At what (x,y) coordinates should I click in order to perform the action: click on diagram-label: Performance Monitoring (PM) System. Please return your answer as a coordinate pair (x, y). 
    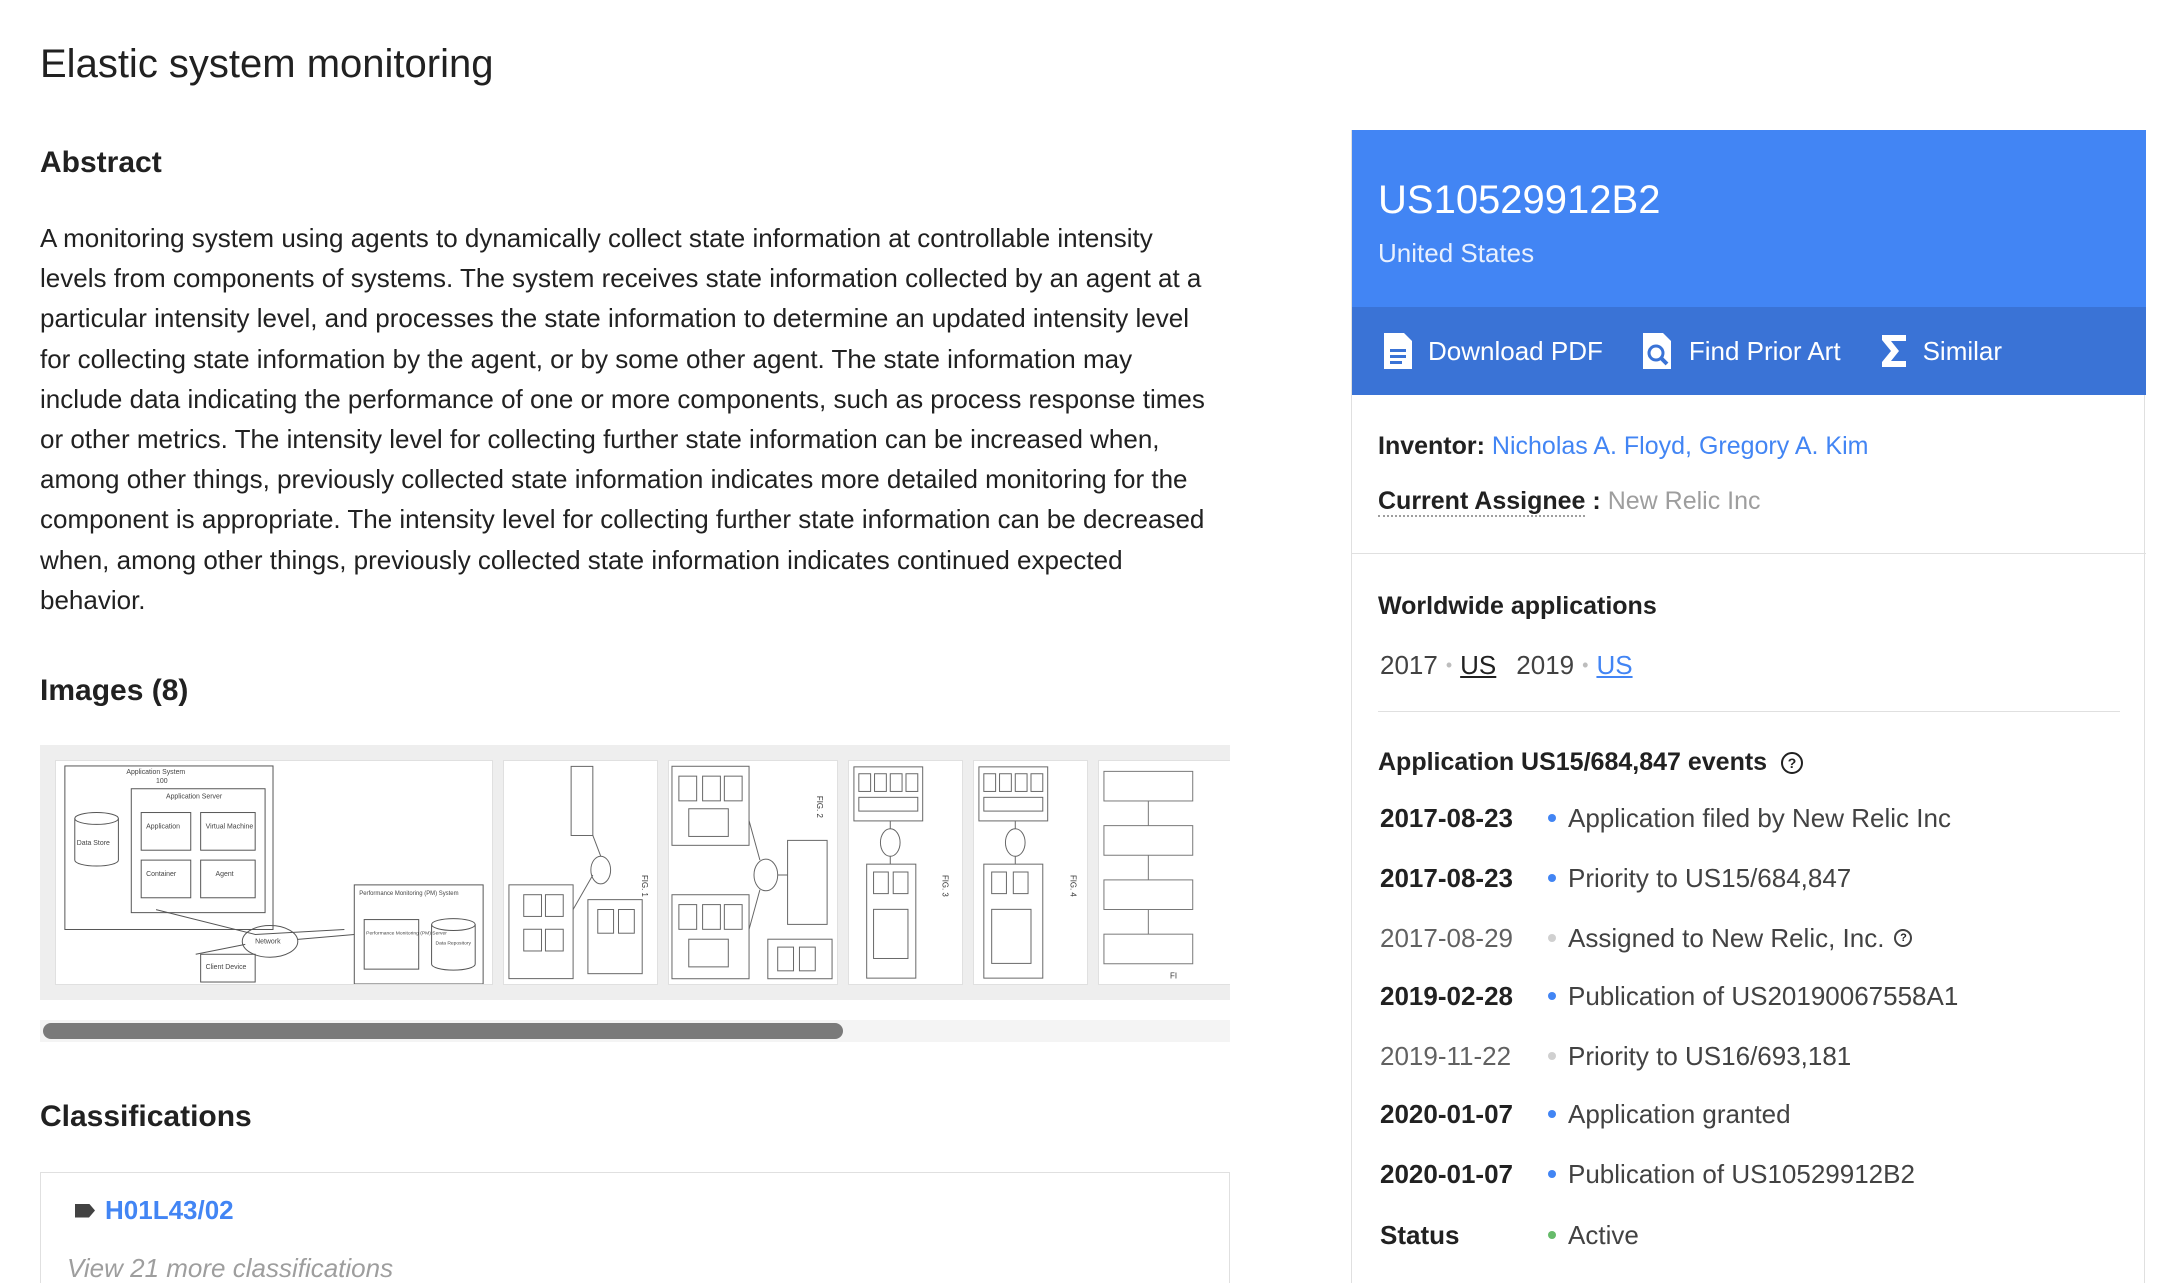
    Looking at the image, I should click on (408, 894).